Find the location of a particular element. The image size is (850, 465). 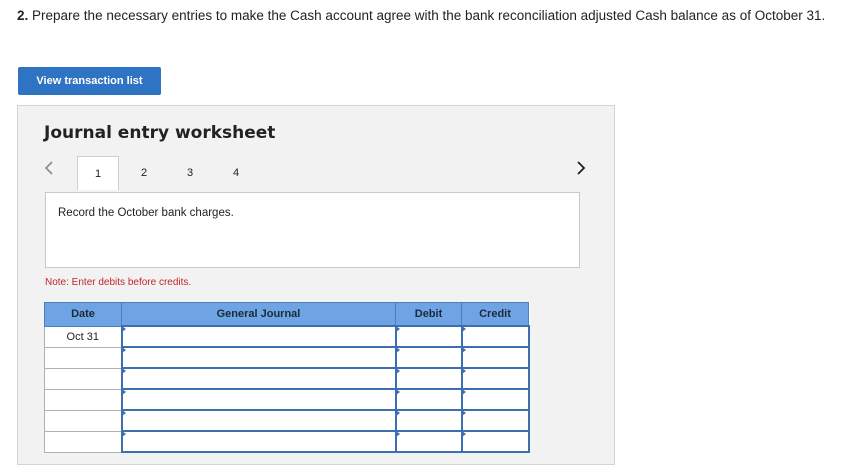

table-row: Oct 31 is located at coordinates (287, 336).